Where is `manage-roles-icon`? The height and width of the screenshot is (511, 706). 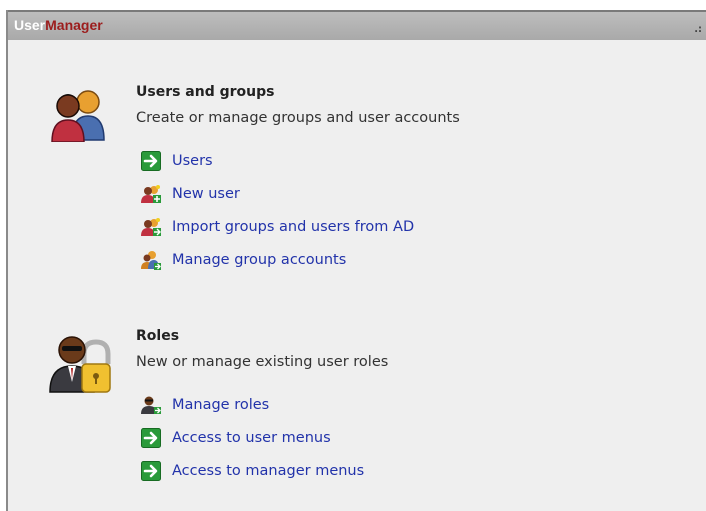
manage-roles-icon is located at coordinates (151, 405).